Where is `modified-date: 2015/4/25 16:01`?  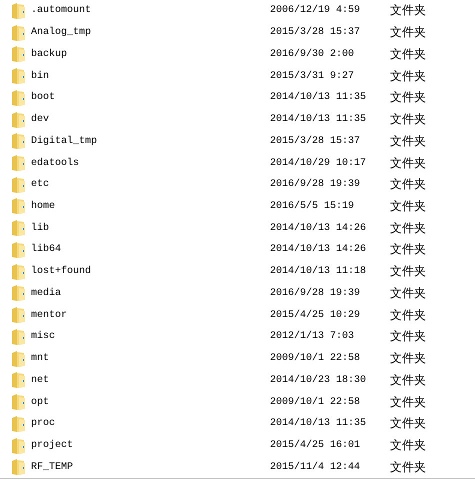
modified-date: 2015/4/25 16:01 is located at coordinates (316, 446).